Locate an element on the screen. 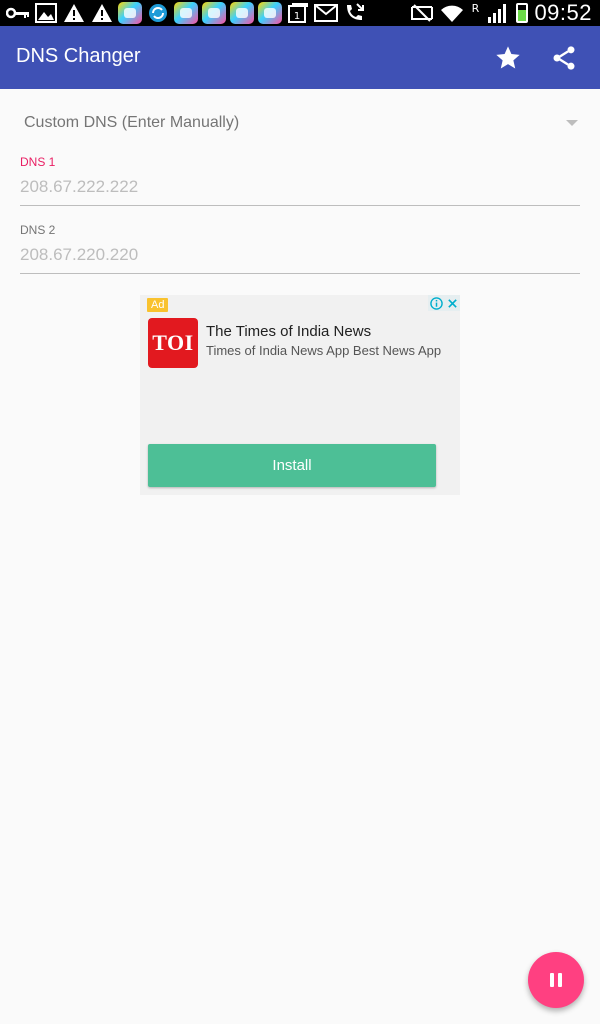  pause-fab is located at coordinates (556, 980).